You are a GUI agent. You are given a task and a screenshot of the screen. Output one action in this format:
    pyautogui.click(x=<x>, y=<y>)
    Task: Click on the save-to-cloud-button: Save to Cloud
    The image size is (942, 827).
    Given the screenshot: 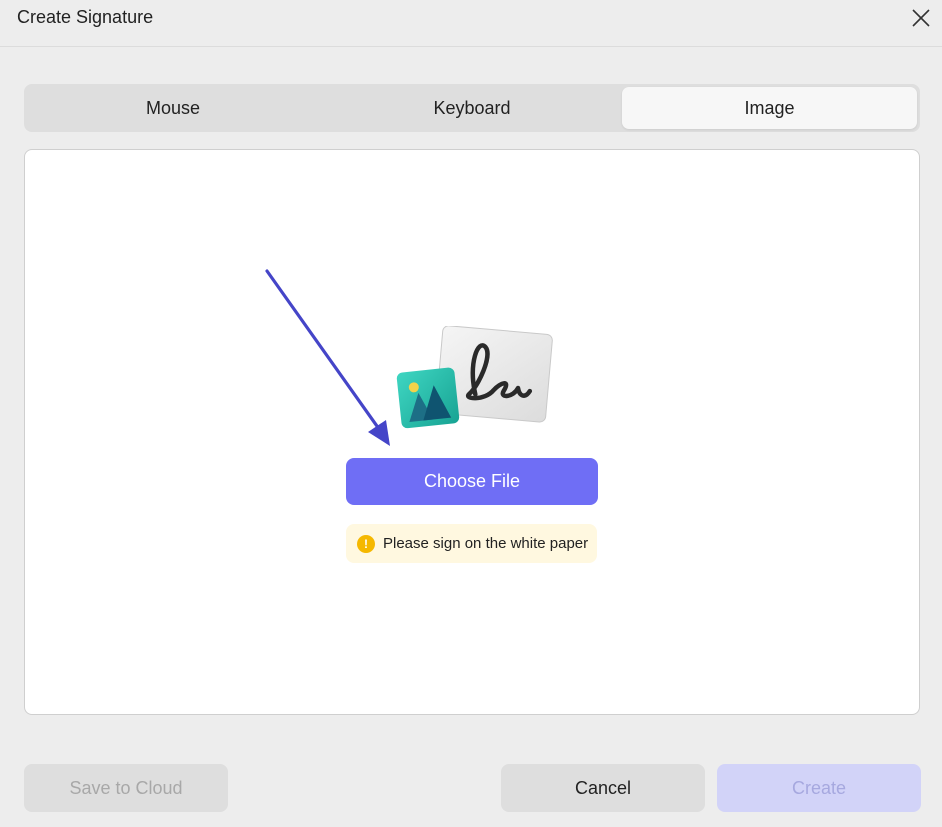 What is the action you would take?
    pyautogui.click(x=126, y=788)
    